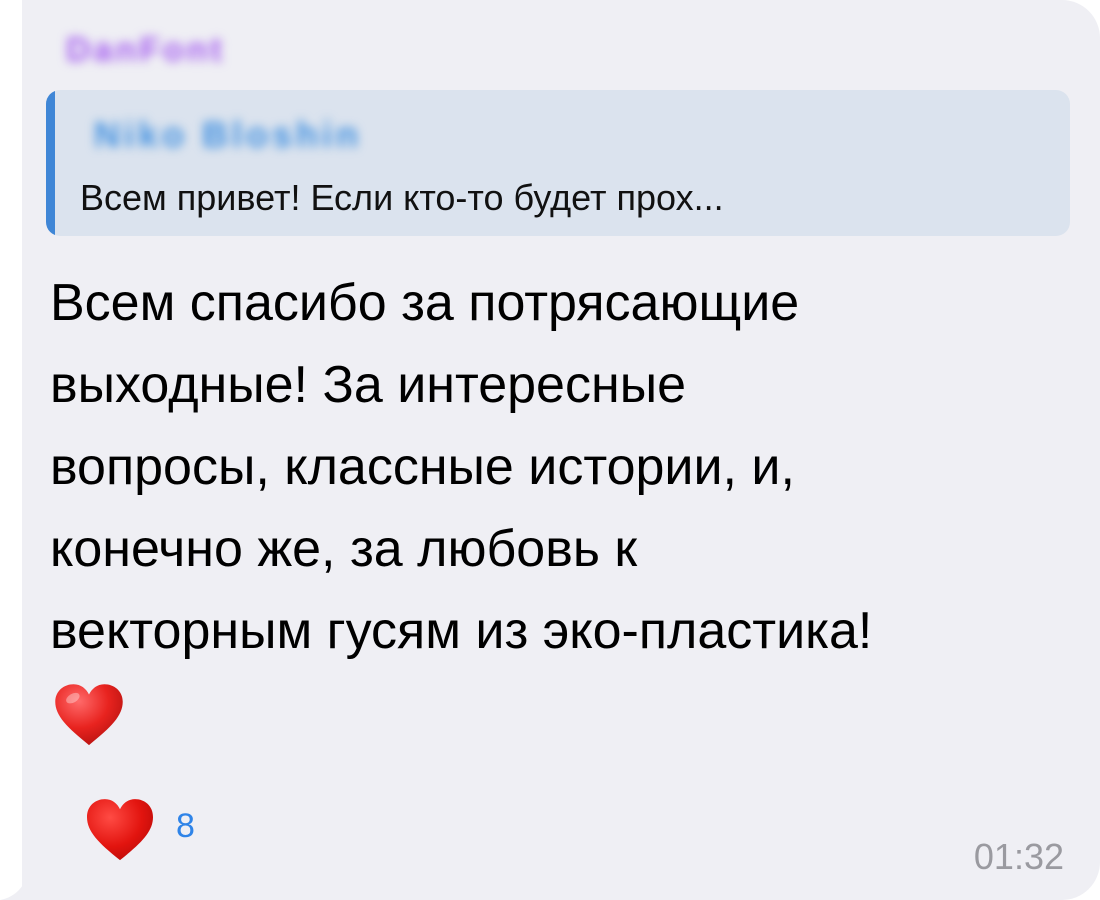  What do you see at coordinates (50, 163) in the screenshot?
I see `reply-accent-bar` at bounding box center [50, 163].